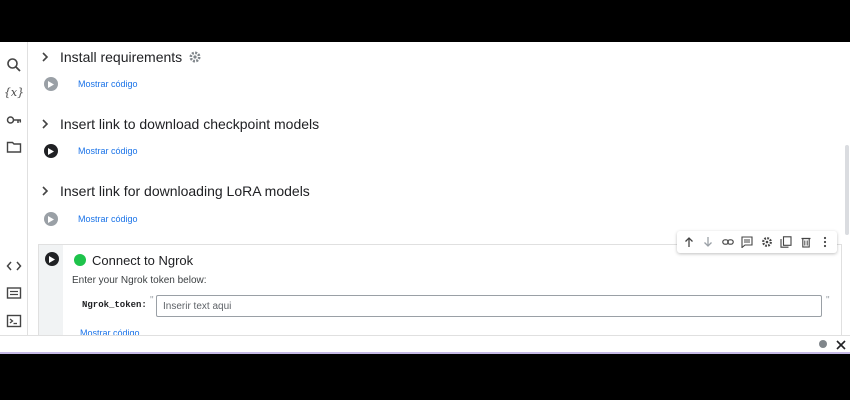 This screenshot has width=850, height=400. Describe the element at coordinates (114, 305) in the screenshot. I see `ngrok-token-label: Ngrok_token:` at that location.